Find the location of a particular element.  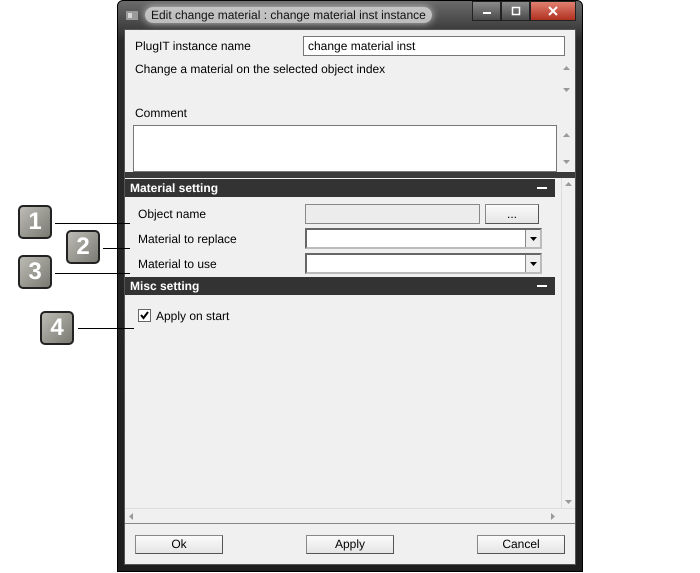

maximize-button is located at coordinates (515, 11).